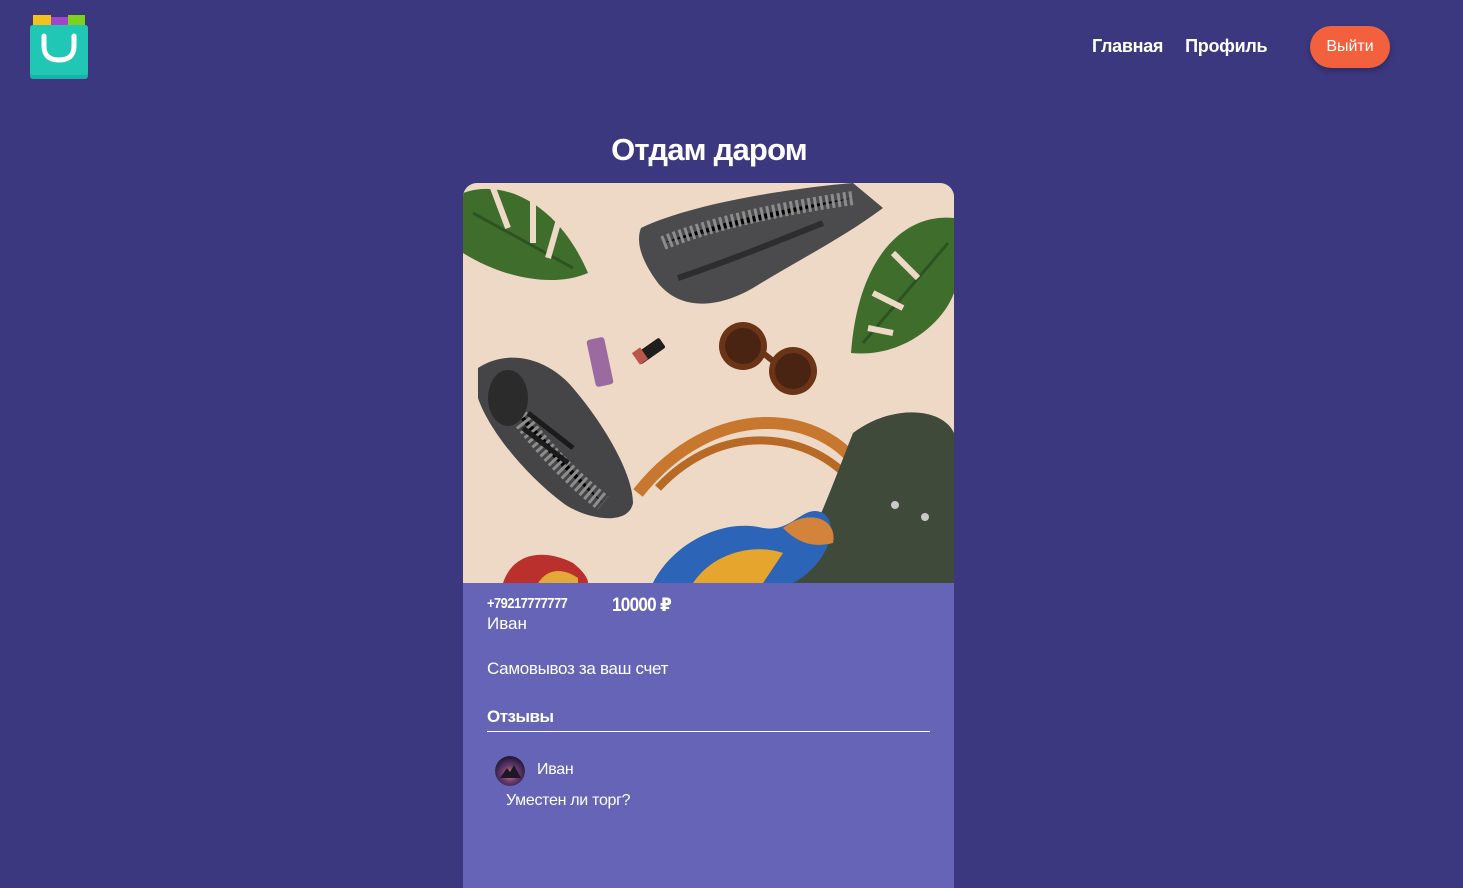 The width and height of the screenshot is (1463, 888). What do you see at coordinates (642, 605) in the screenshot?
I see `listing-price: 10000 ₽` at bounding box center [642, 605].